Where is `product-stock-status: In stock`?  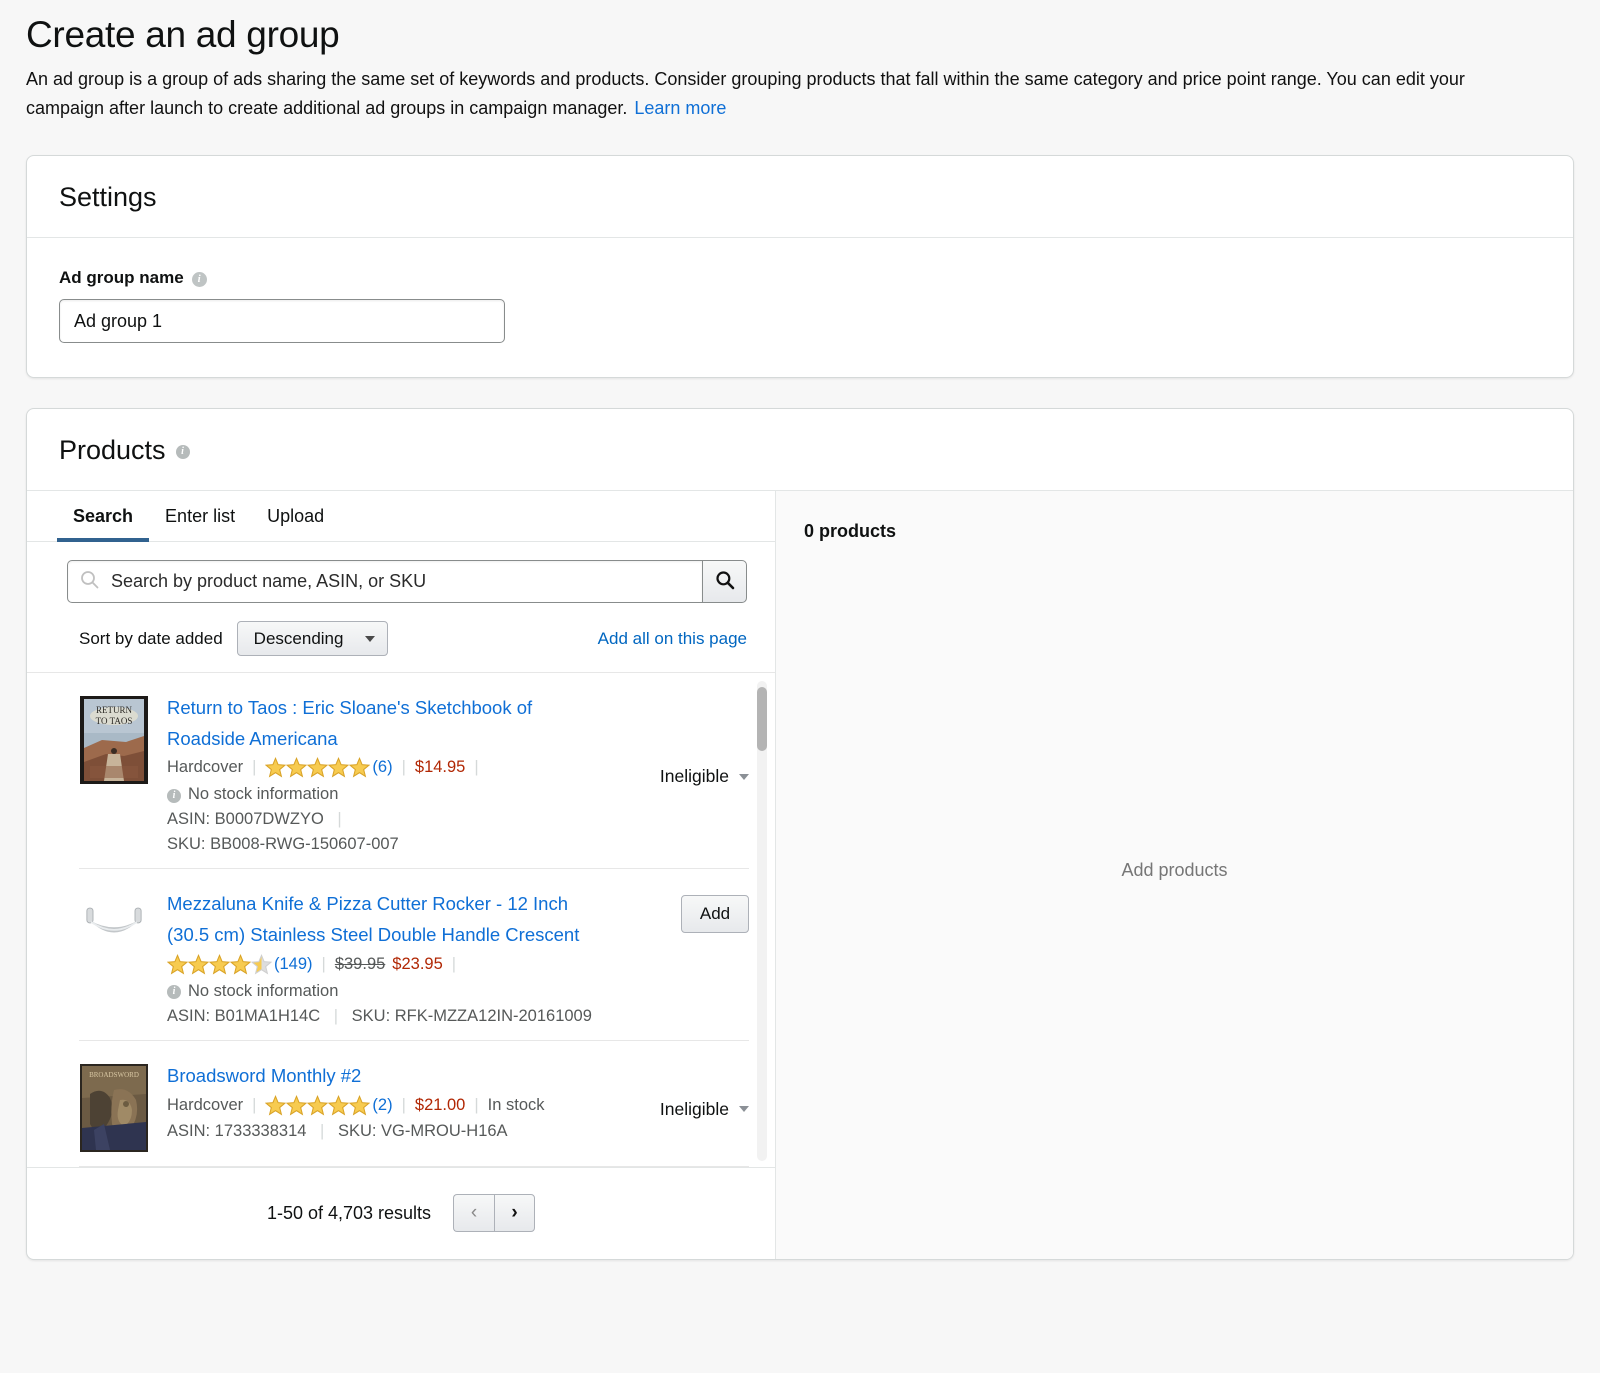 product-stock-status: In stock is located at coordinates (516, 1104).